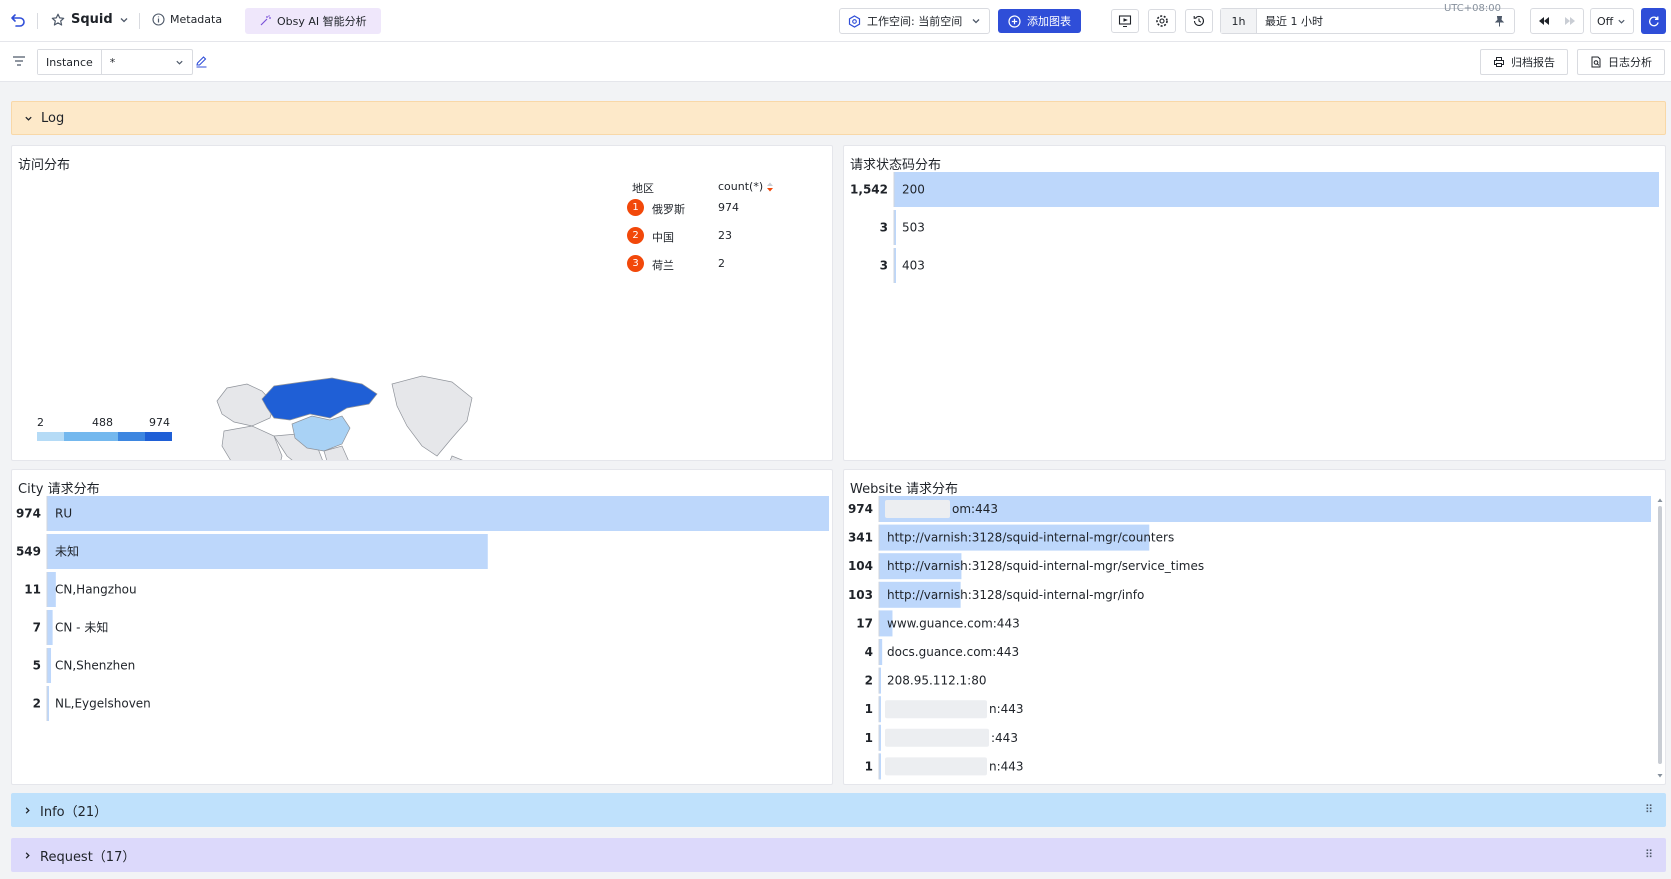  I want to click on auto-refresh-label: Off, so click(1605, 21).